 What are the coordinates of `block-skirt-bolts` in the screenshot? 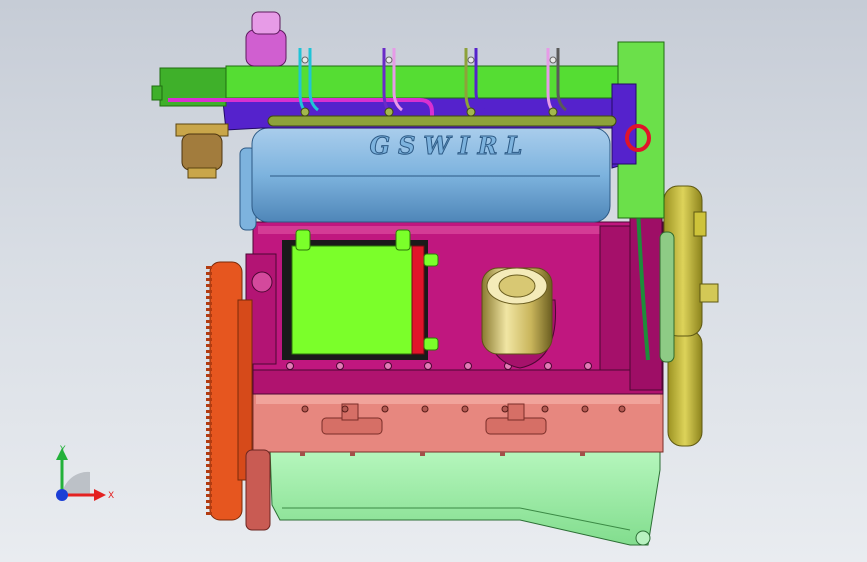 It's located at (465, 366).